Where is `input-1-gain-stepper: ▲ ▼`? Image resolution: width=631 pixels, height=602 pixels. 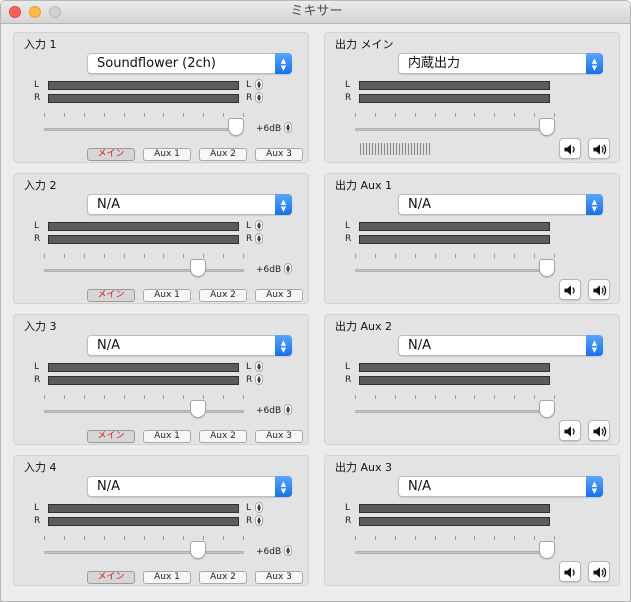
input-1-gain-stepper: ▲ ▼ is located at coordinates (288, 127).